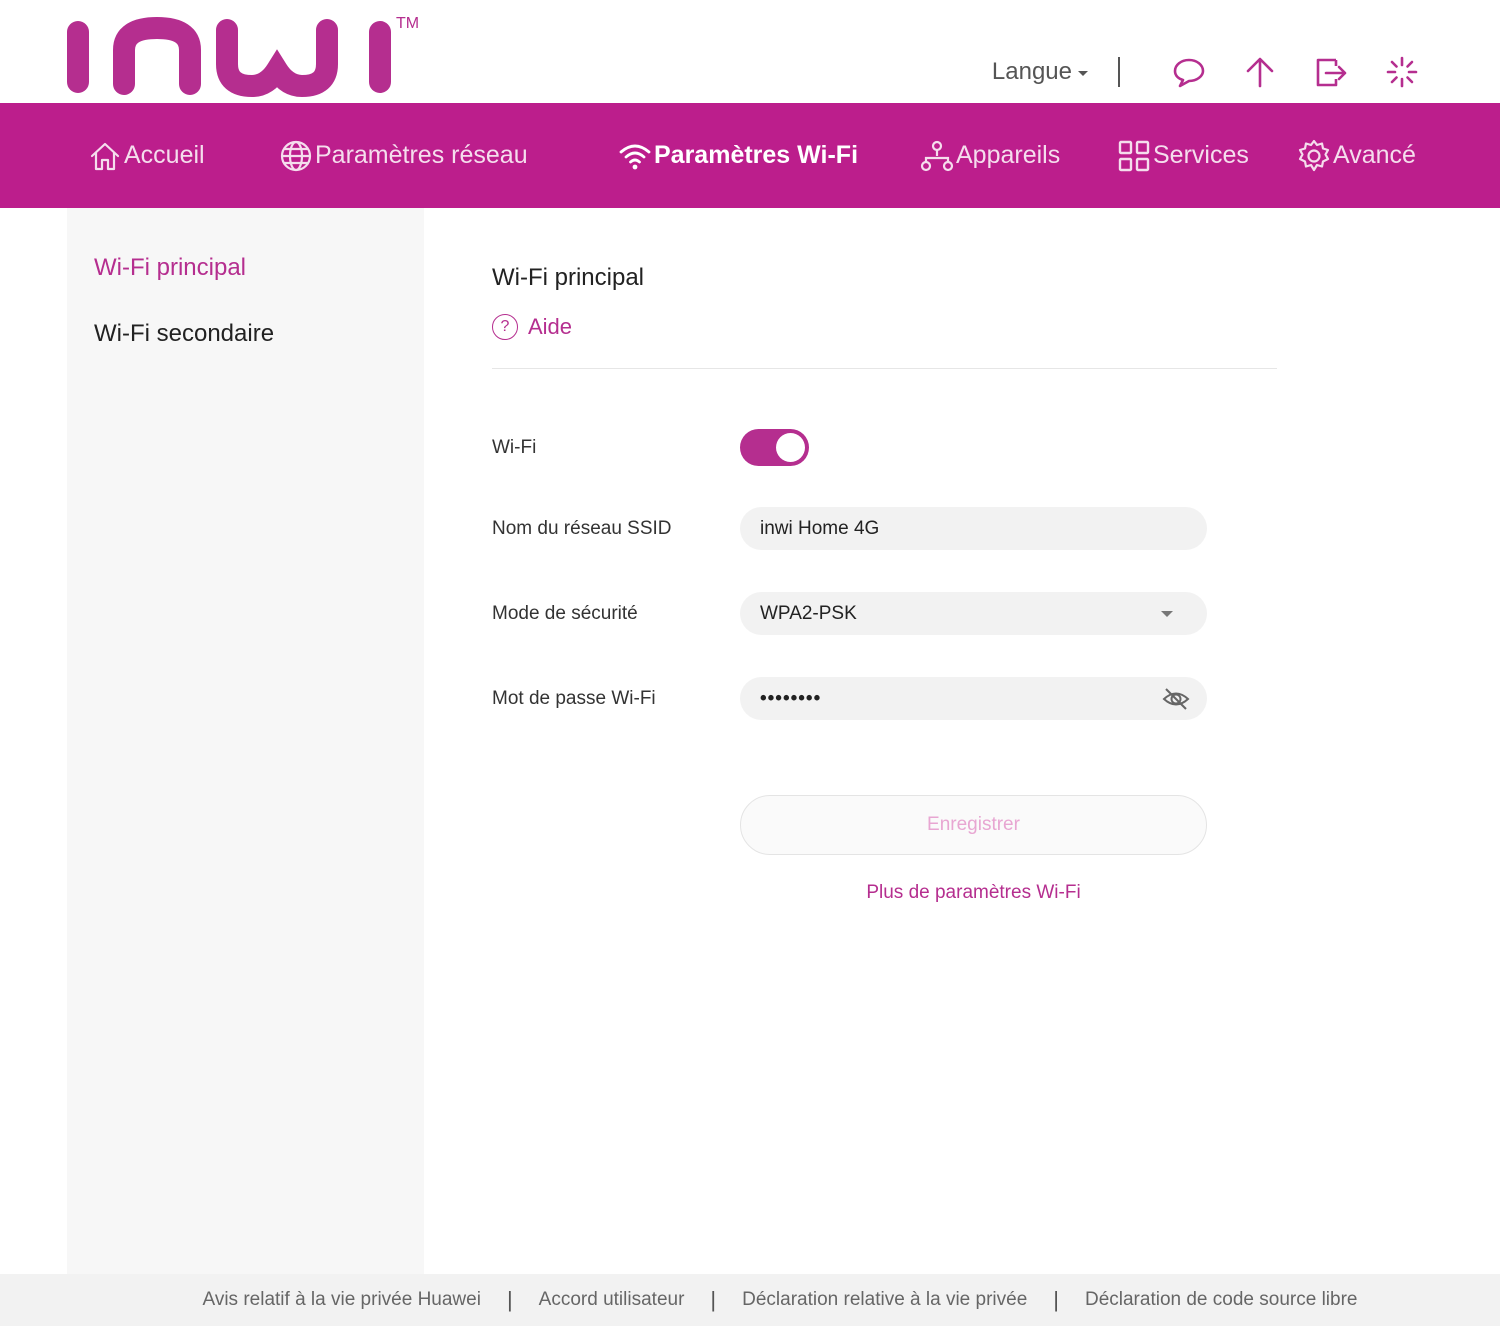 This screenshot has height=1326, width=1500. What do you see at coordinates (774, 447) in the screenshot?
I see `wifi-toggle` at bounding box center [774, 447].